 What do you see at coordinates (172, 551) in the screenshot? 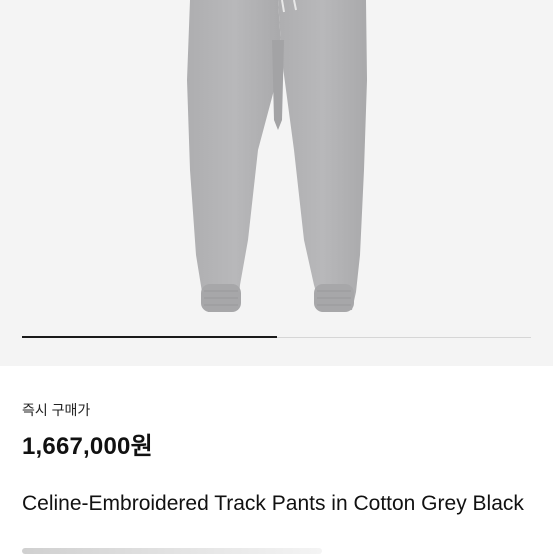
I see `faded-subtitle-line` at bounding box center [172, 551].